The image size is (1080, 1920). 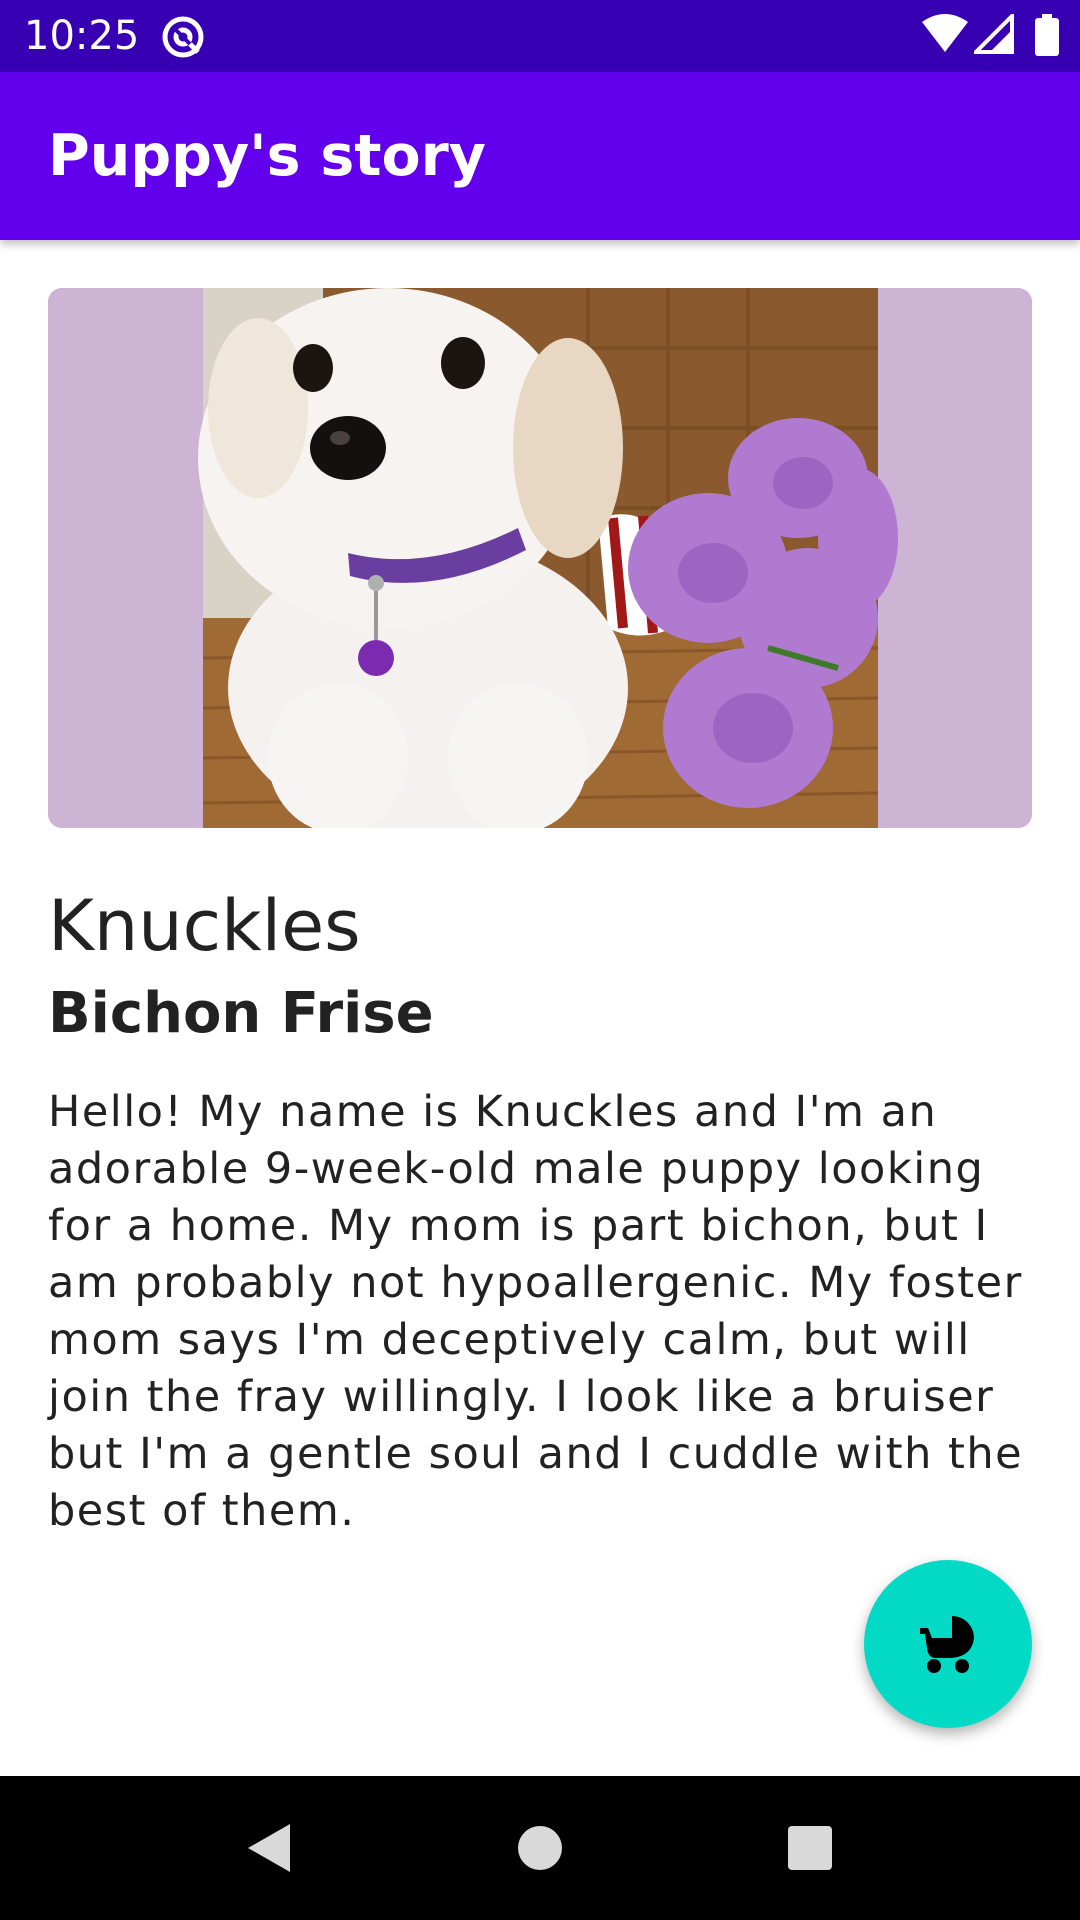 I want to click on status-time: 10:25, so click(x=82, y=36).